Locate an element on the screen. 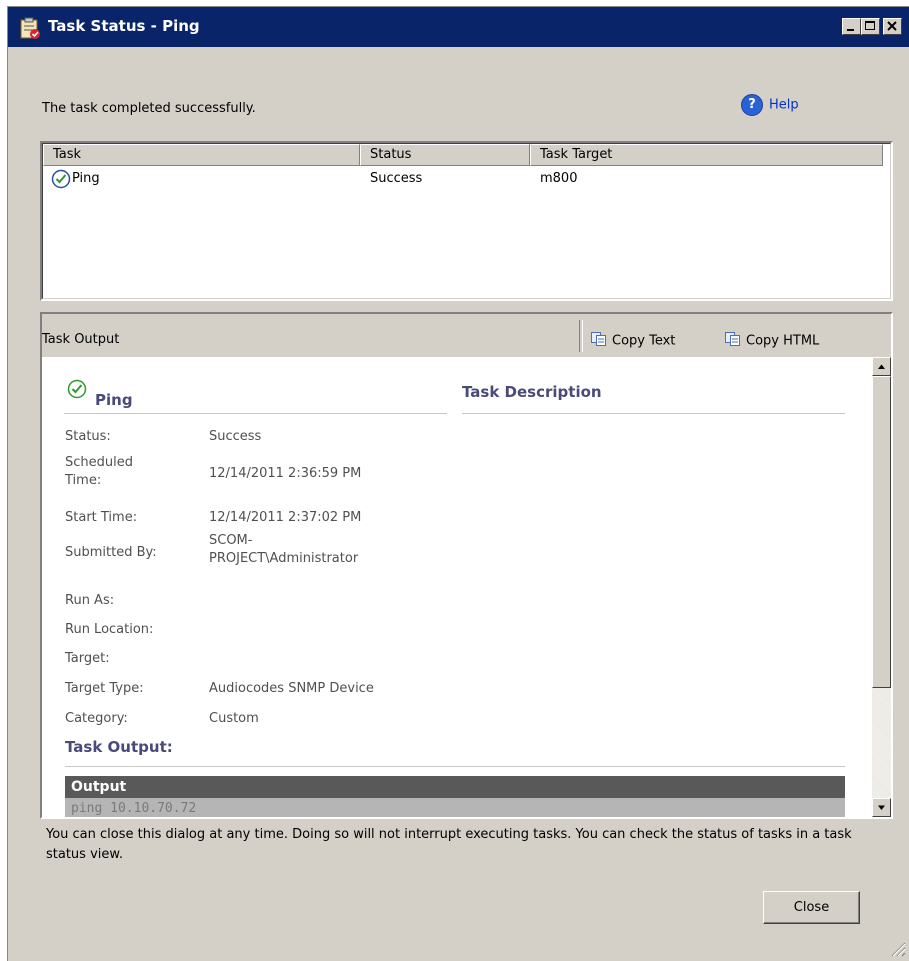 The image size is (909, 961). detail-label-scheduled-time: Scheduled Time: is located at coordinates (99, 471).